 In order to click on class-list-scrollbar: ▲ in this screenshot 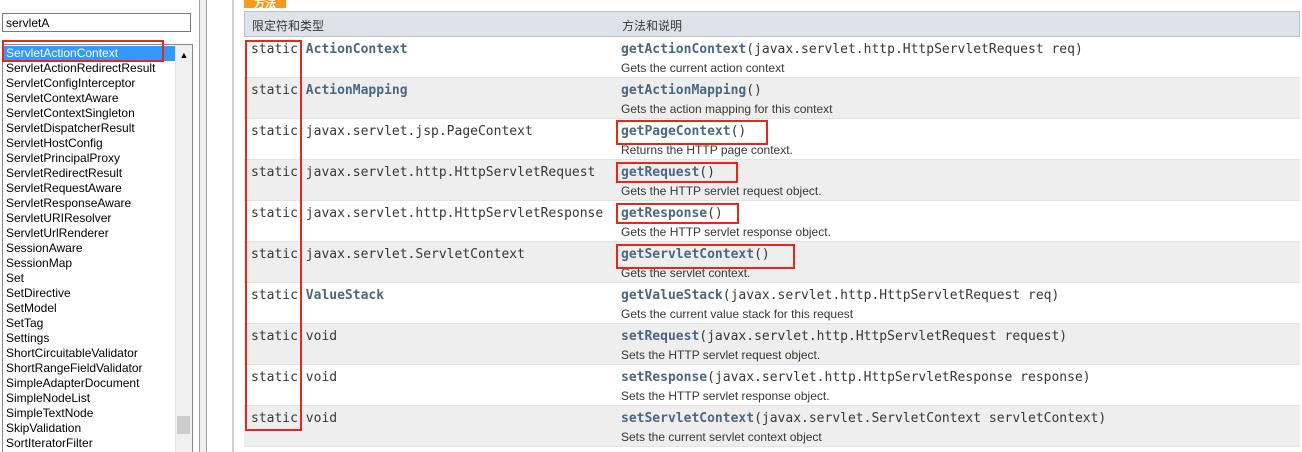, I will do `click(183, 248)`.